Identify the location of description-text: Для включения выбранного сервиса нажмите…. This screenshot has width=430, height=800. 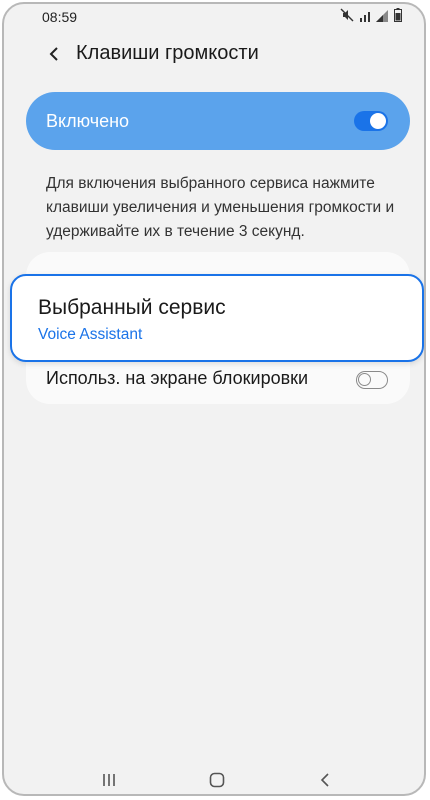
(220, 207).